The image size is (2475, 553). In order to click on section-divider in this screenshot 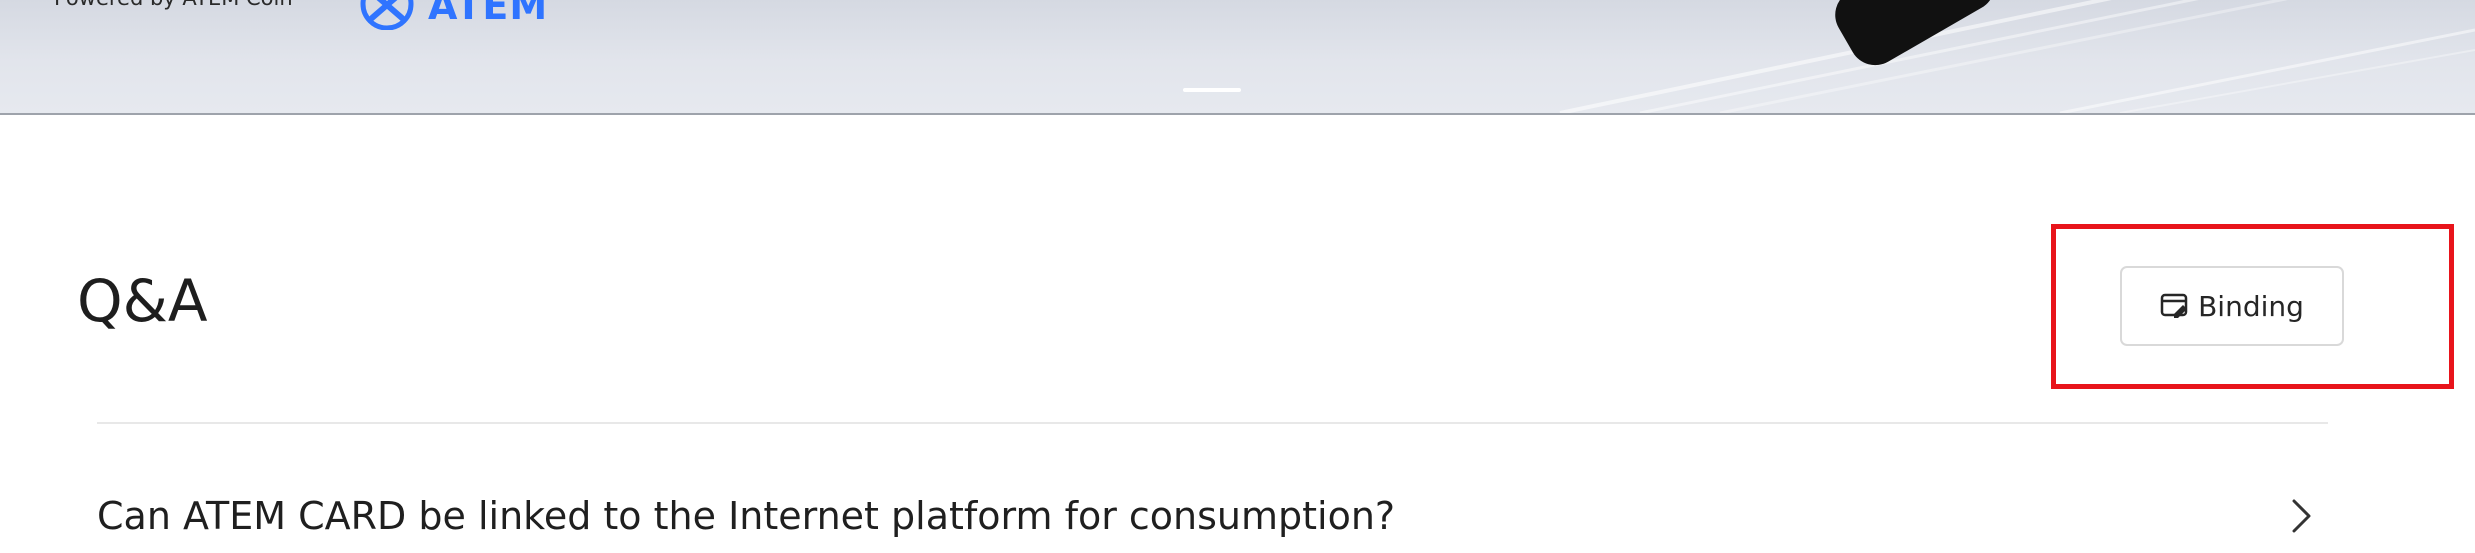, I will do `click(1212, 423)`.